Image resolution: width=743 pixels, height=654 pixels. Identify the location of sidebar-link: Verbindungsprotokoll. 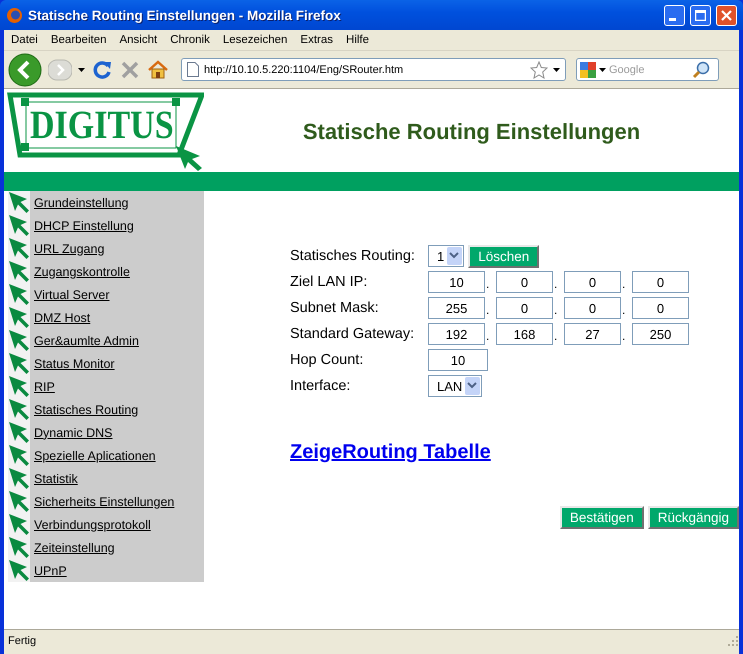
(90, 525).